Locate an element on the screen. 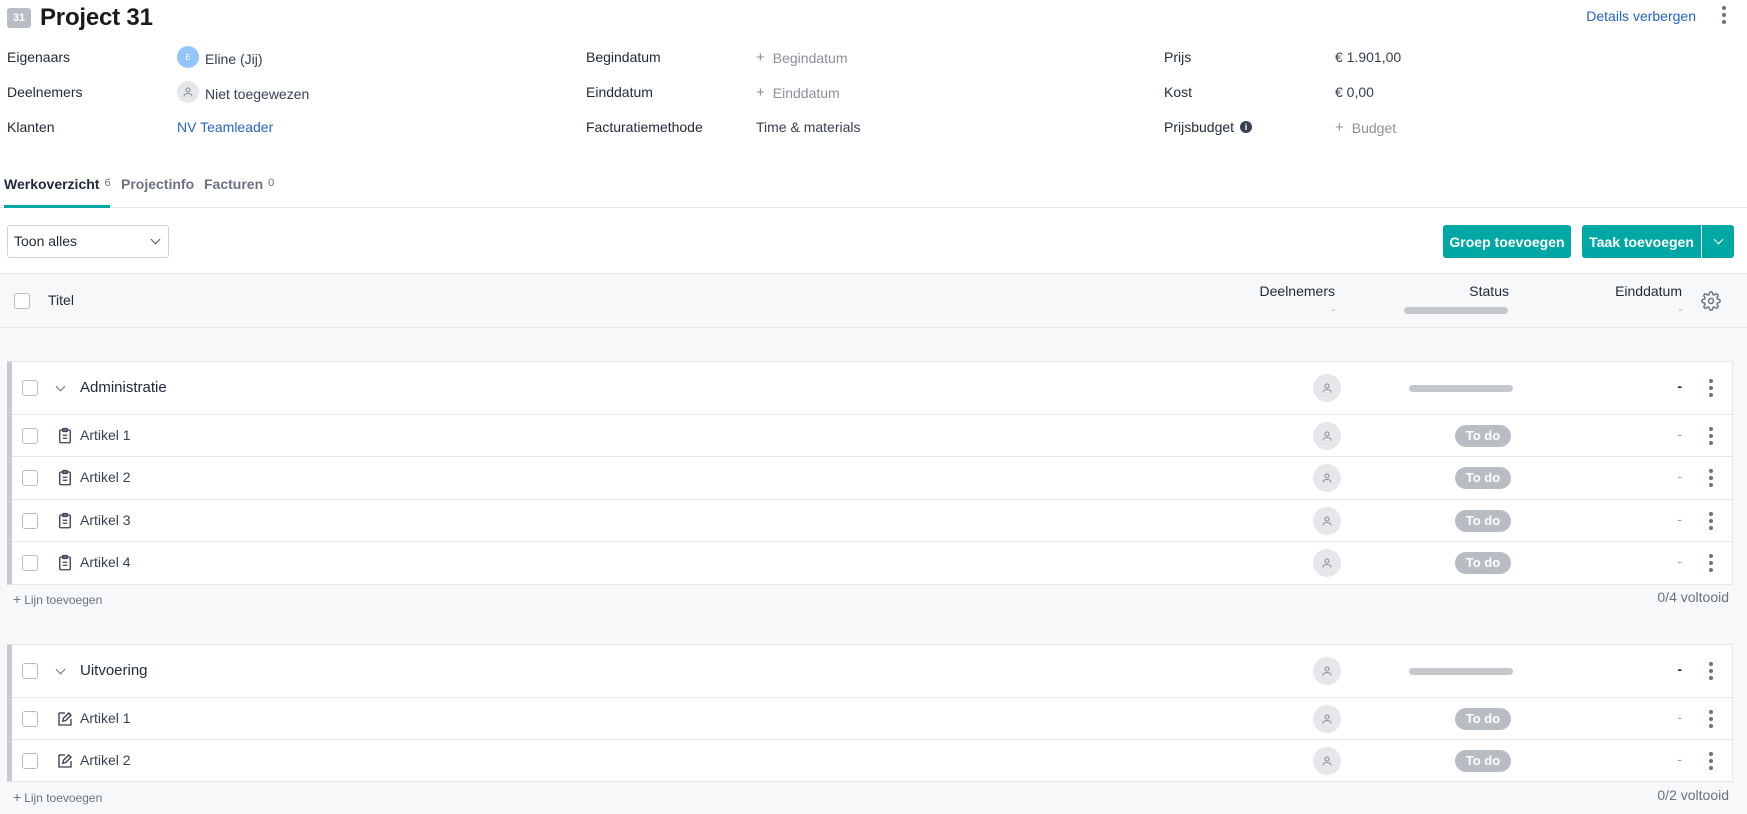 This screenshot has height=814, width=1747. page-title: Project 31 is located at coordinates (96, 17).